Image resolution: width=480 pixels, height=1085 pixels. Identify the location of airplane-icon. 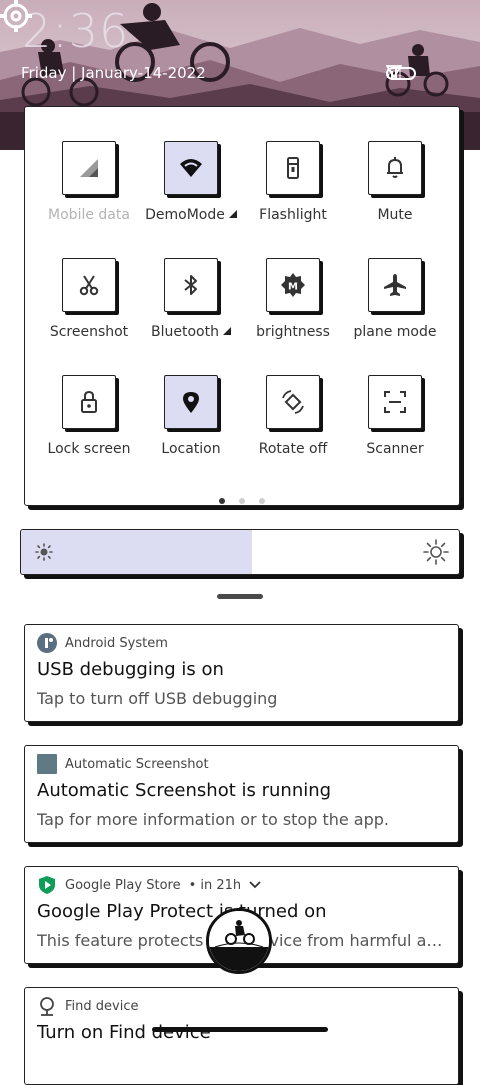
(395, 285).